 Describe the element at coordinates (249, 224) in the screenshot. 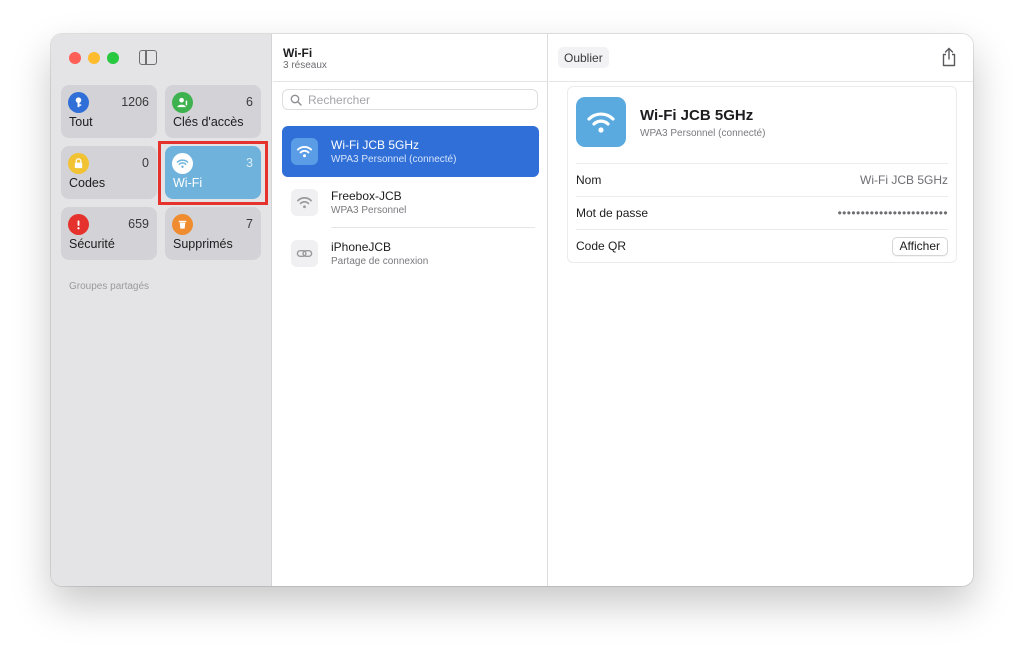

I see `tile-count: 7` at that location.